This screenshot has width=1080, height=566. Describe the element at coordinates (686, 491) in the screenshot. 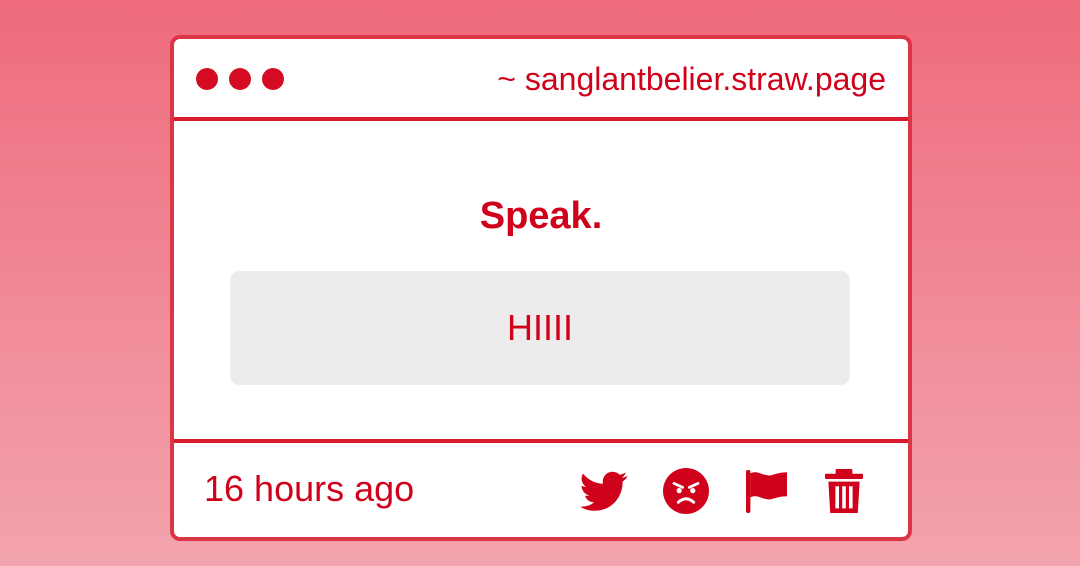

I see `angry-face-icon` at that location.